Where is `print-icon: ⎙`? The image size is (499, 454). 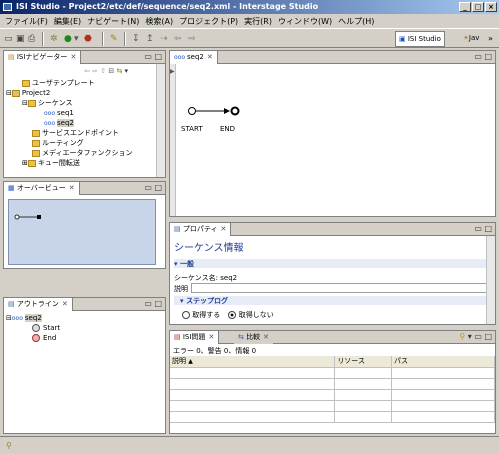
print-icon: ⎙ is located at coordinates (31, 39).